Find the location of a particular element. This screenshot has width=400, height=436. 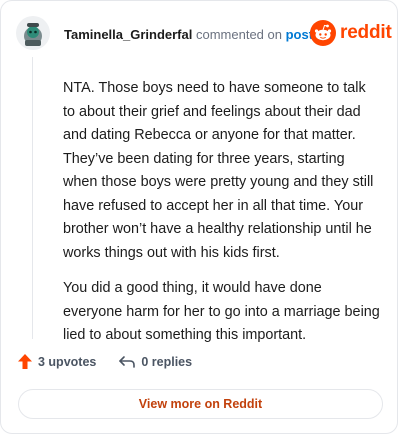

snoo-avatar-icon is located at coordinates (33, 33).